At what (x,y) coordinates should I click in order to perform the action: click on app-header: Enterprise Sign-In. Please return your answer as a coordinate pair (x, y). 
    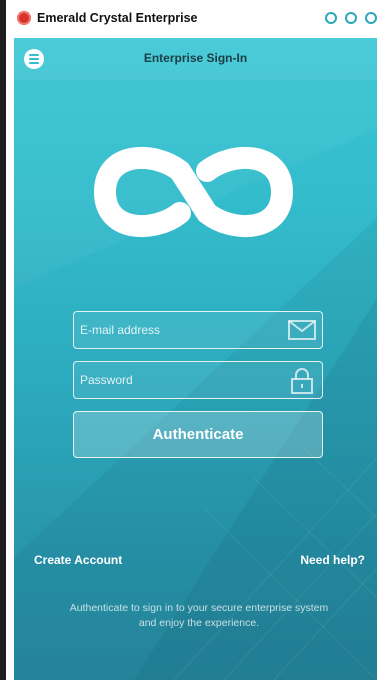
    Looking at the image, I should click on (195, 59).